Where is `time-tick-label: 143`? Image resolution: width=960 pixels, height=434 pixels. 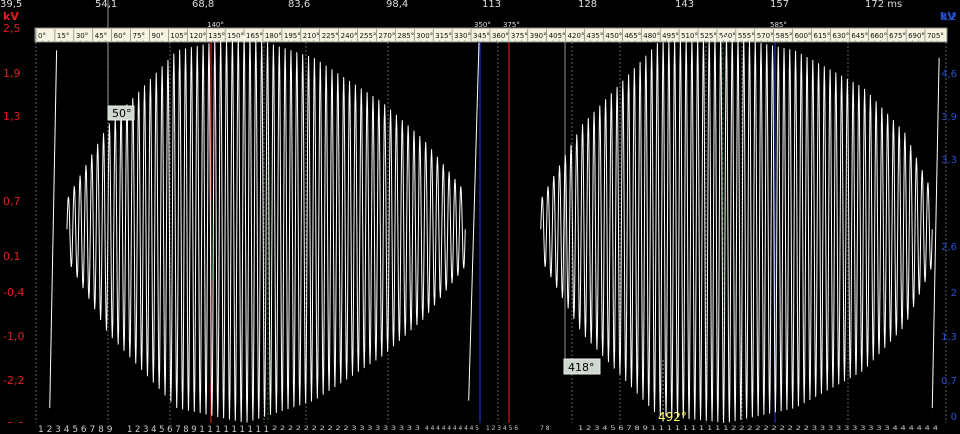
time-tick-label: 143 is located at coordinates (684, 5).